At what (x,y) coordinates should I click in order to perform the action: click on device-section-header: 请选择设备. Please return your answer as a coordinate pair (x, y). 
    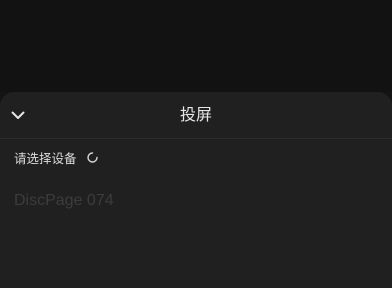
    Looking at the image, I should click on (196, 157).